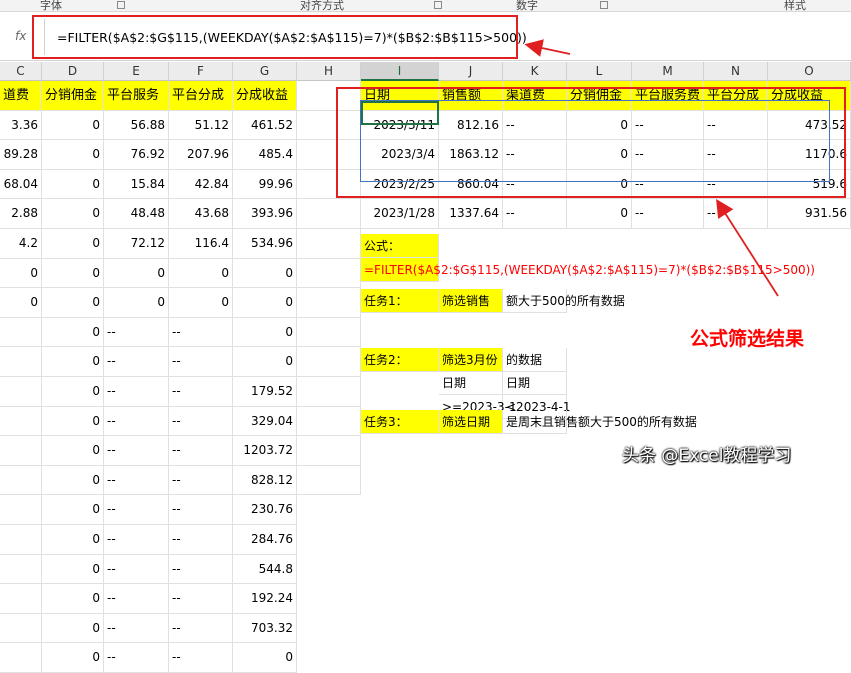 Image resolution: width=851 pixels, height=673 pixels. Describe the element at coordinates (265, 510) in the screenshot. I see `data-cell: 230.76` at that location.